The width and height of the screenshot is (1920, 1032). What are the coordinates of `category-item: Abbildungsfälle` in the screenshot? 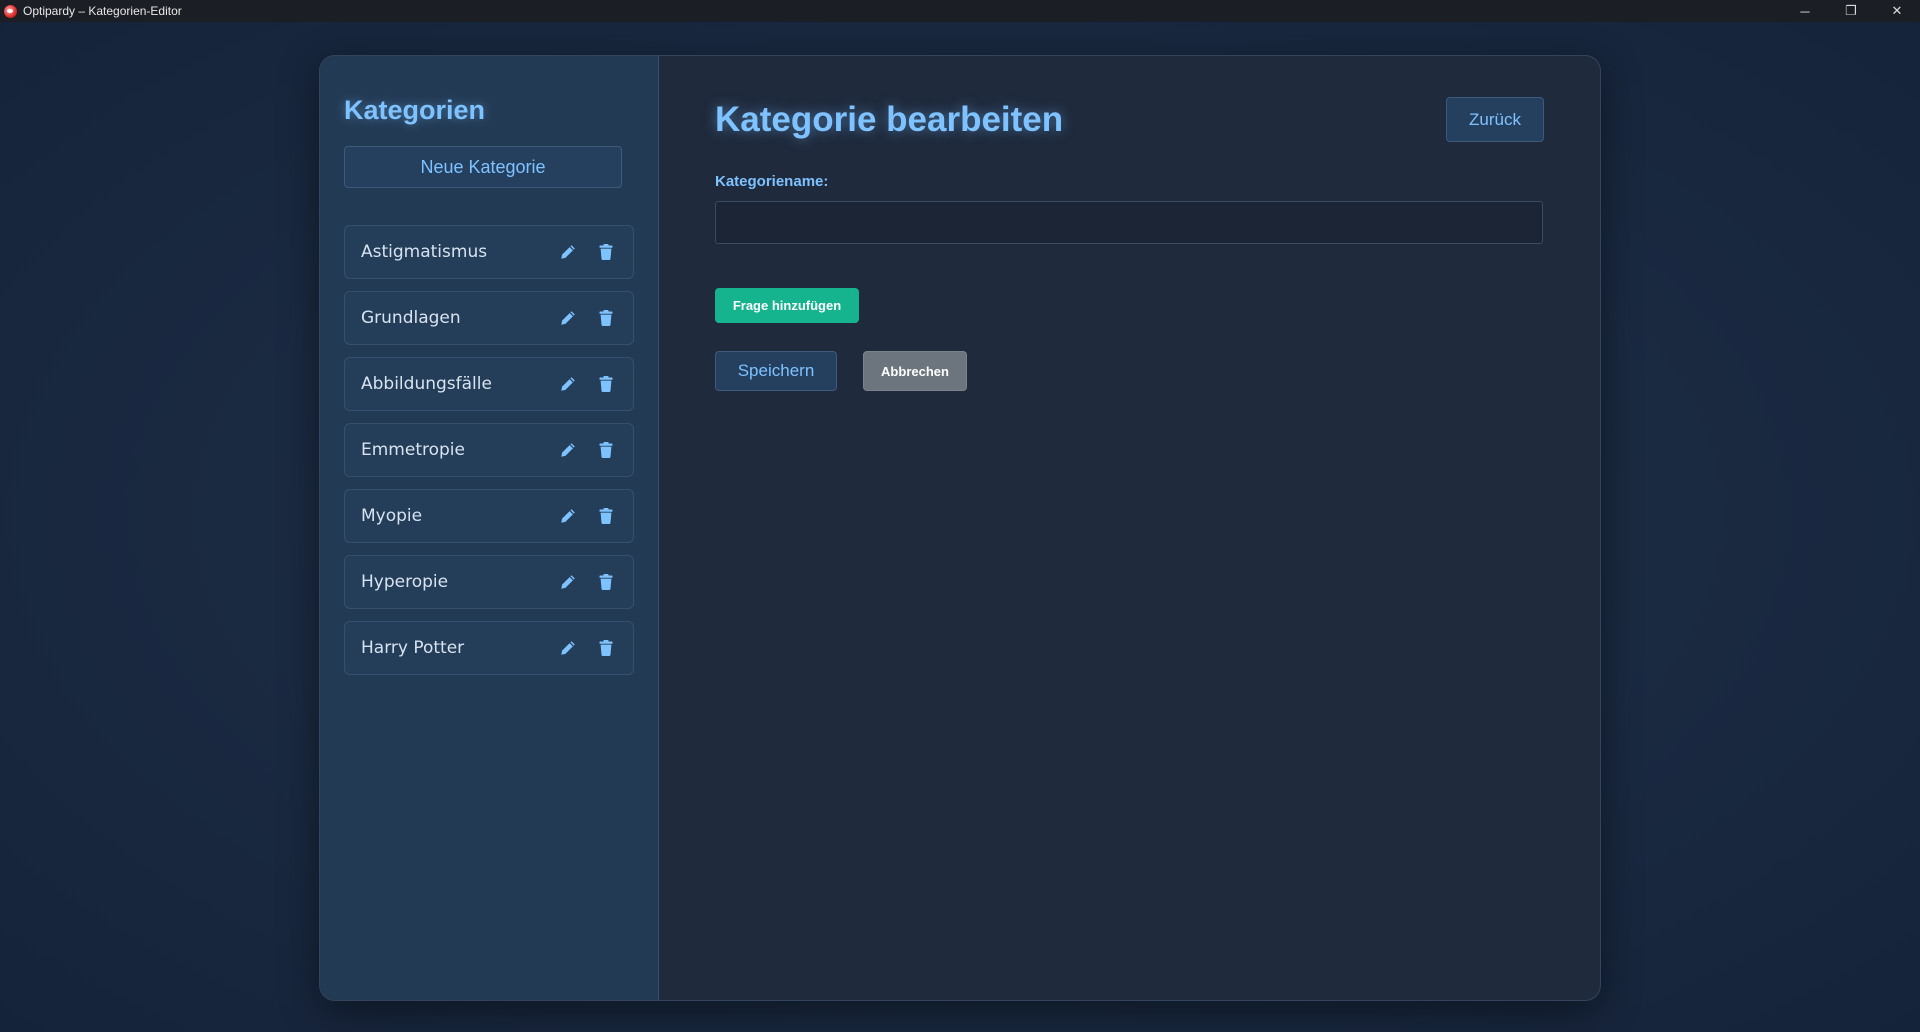 It's located at (489, 384).